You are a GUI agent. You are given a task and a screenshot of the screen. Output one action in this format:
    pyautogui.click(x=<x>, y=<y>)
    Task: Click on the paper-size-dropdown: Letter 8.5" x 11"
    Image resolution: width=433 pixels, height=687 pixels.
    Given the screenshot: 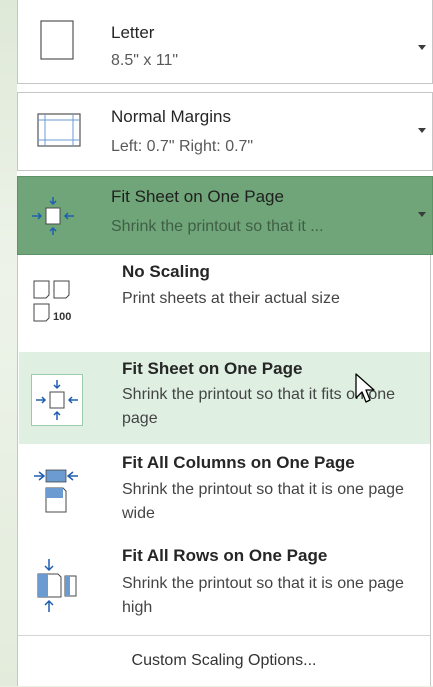 What is the action you would take?
    pyautogui.click(x=225, y=42)
    